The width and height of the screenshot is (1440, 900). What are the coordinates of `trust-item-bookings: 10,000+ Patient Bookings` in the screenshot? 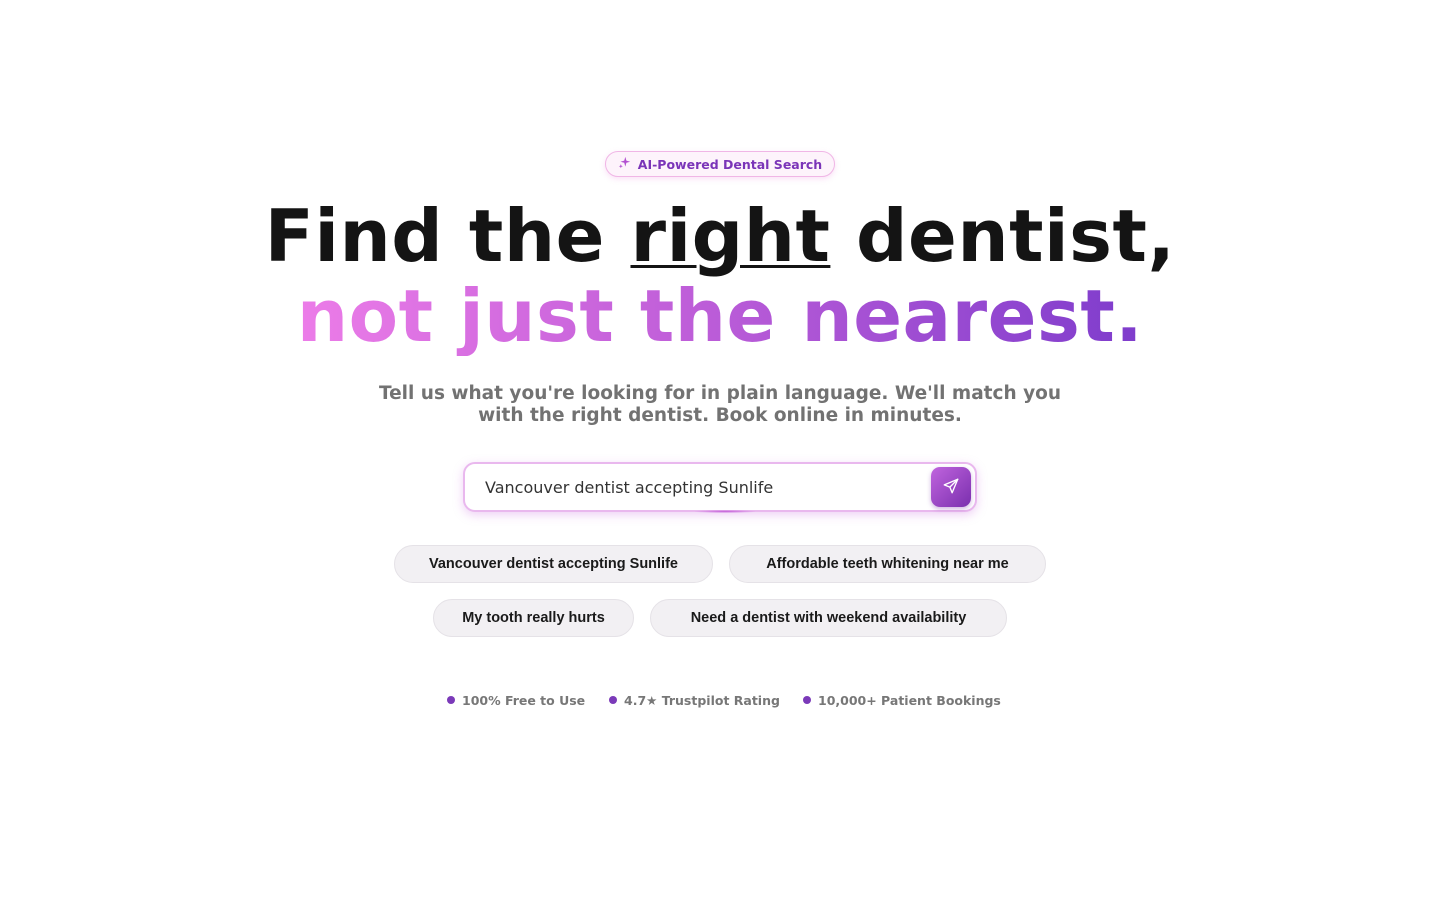 It's located at (902, 700).